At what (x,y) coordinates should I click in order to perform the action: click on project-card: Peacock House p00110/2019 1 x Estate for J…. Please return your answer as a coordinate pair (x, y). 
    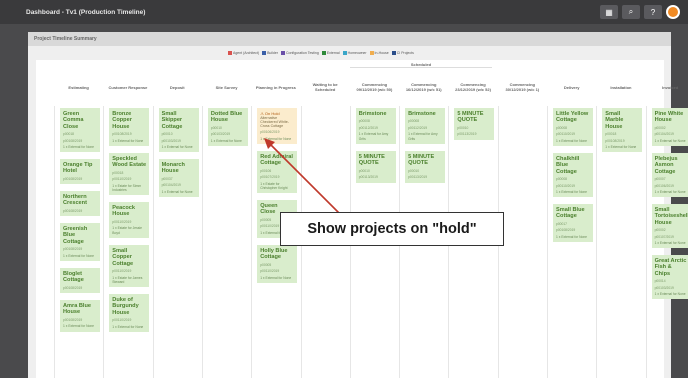
    Looking at the image, I should click on (129, 220).